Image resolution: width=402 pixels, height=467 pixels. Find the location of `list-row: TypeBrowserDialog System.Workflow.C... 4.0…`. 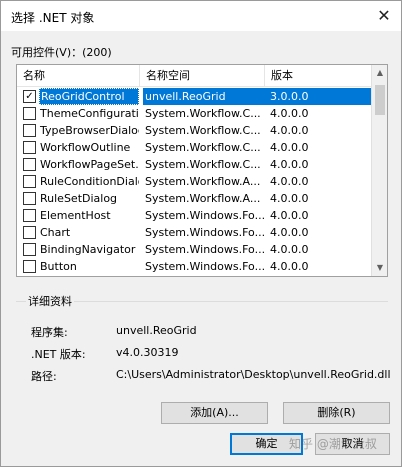

list-row: TypeBrowserDialog System.Workflow.C... 4.0… is located at coordinates (194, 130).